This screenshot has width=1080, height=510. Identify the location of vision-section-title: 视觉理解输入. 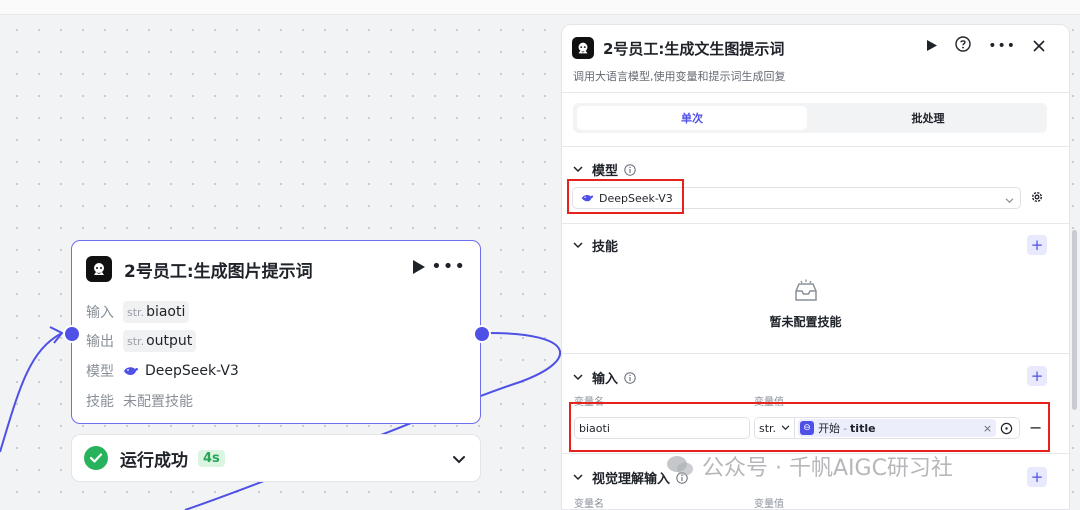
(631, 479).